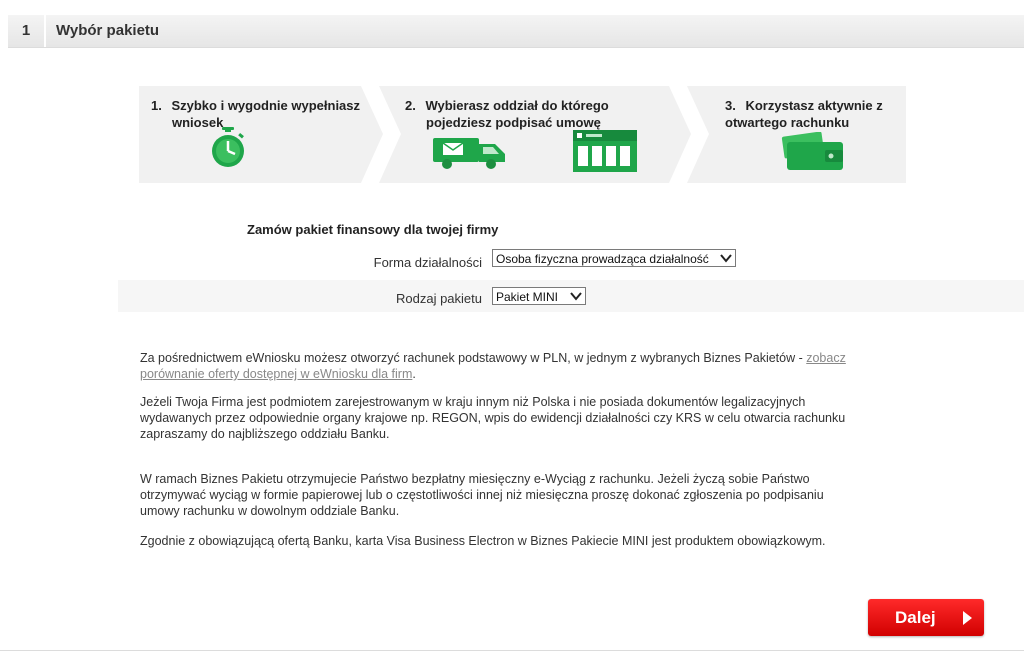  I want to click on stopwatch-icon, so click(228, 147).